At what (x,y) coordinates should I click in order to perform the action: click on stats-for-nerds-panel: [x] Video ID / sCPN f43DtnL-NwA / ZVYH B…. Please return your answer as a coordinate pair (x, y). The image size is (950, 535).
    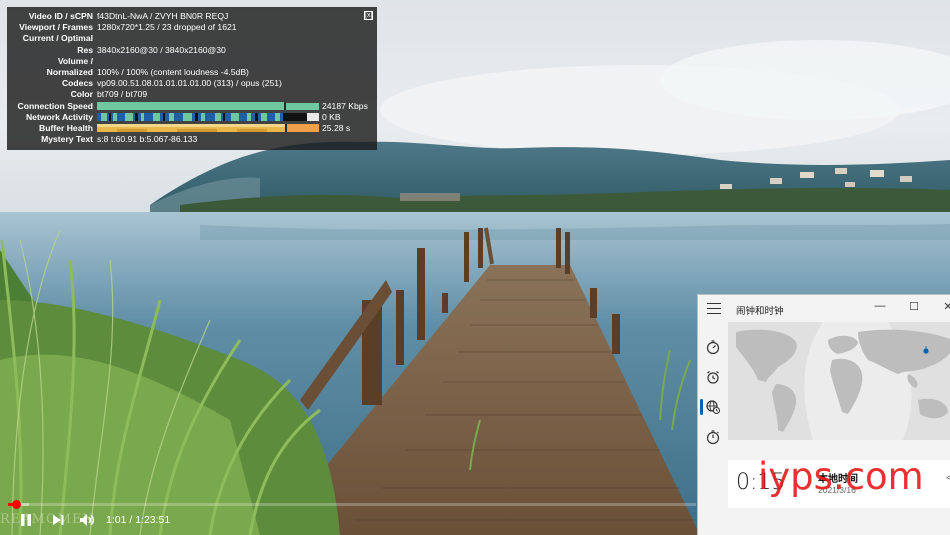
    Looking at the image, I should click on (192, 78).